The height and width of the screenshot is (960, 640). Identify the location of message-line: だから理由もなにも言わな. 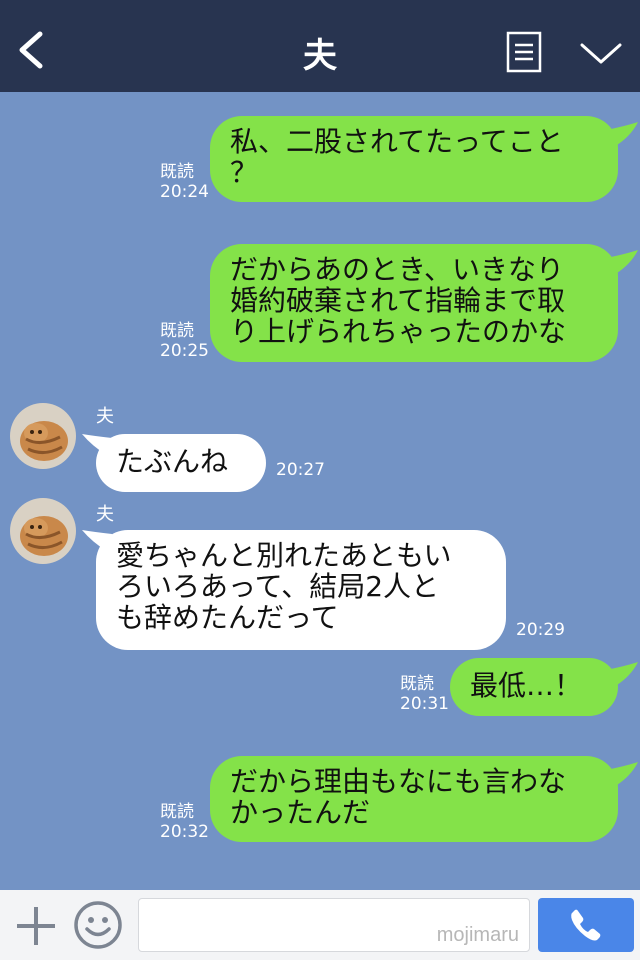
(398, 781).